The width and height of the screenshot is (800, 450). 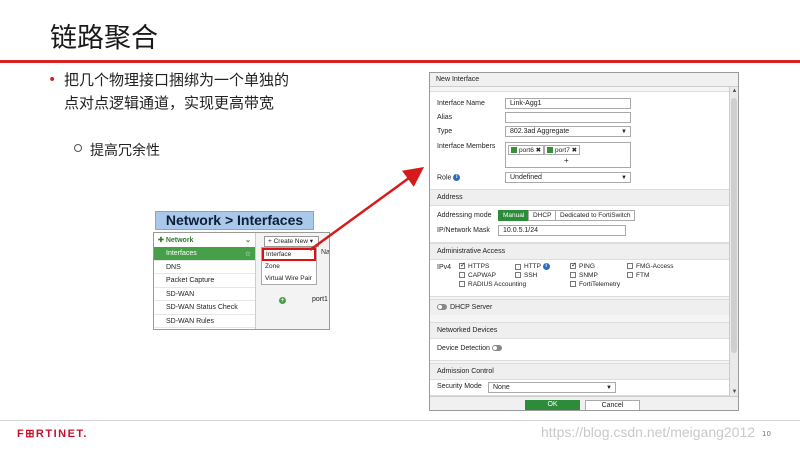 I want to click on ssh-checkbox: SSH, so click(x=526, y=275).